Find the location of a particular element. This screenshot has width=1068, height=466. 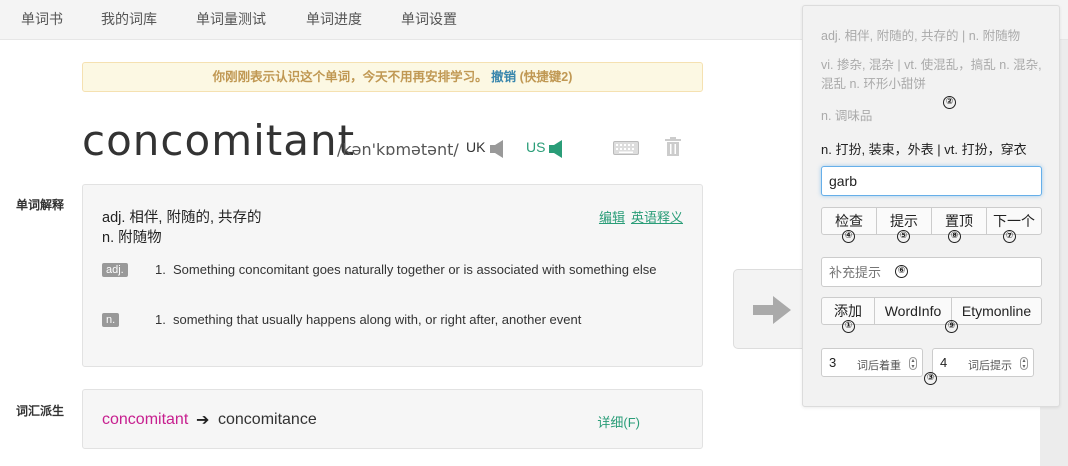

emphasis-stepper: 3 词后着重 ▴ ▾ is located at coordinates (872, 362).